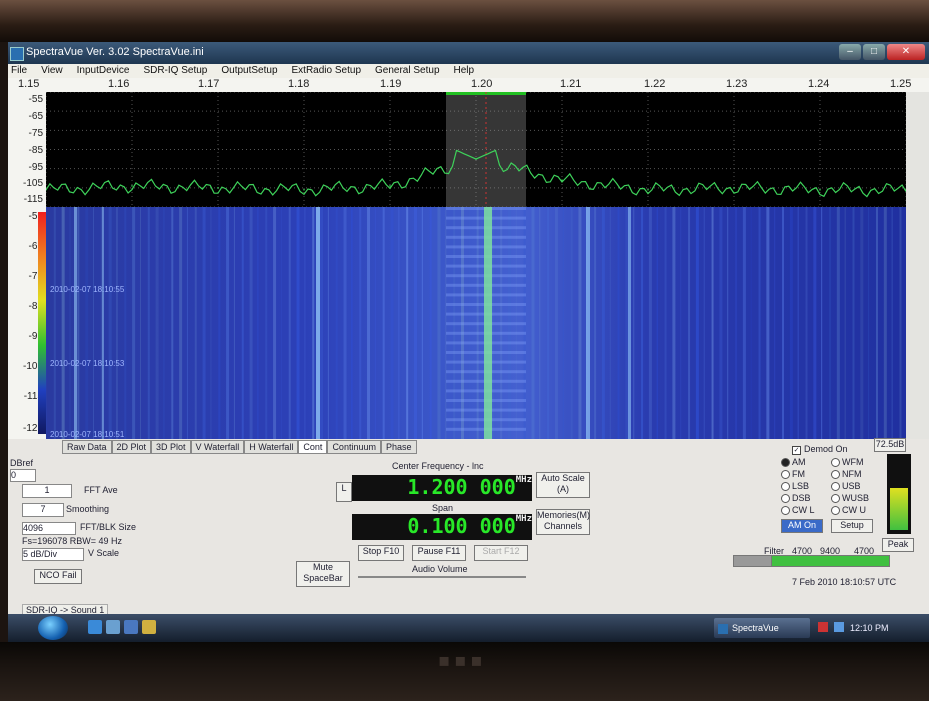  What do you see at coordinates (823, 627) in the screenshot?
I see `tray-icon-red` at bounding box center [823, 627].